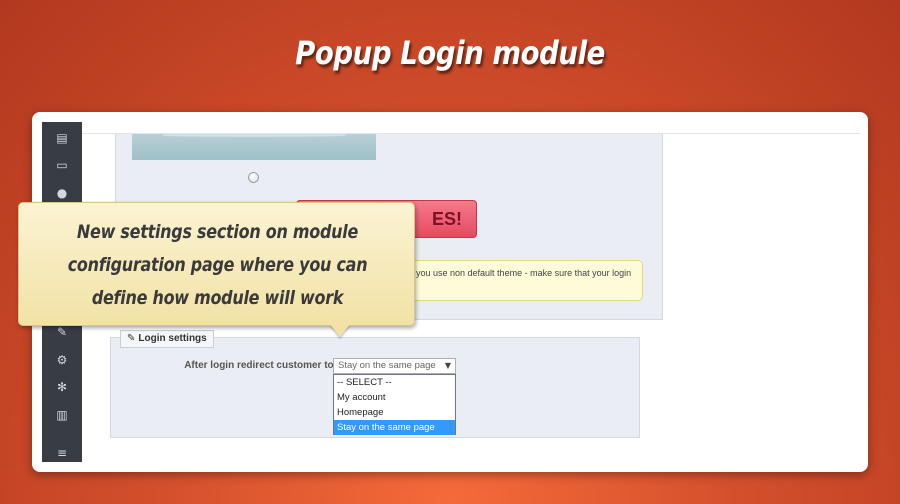 The image size is (900, 504). I want to click on redirect-option-selected: Stay on the same page, so click(394, 427).